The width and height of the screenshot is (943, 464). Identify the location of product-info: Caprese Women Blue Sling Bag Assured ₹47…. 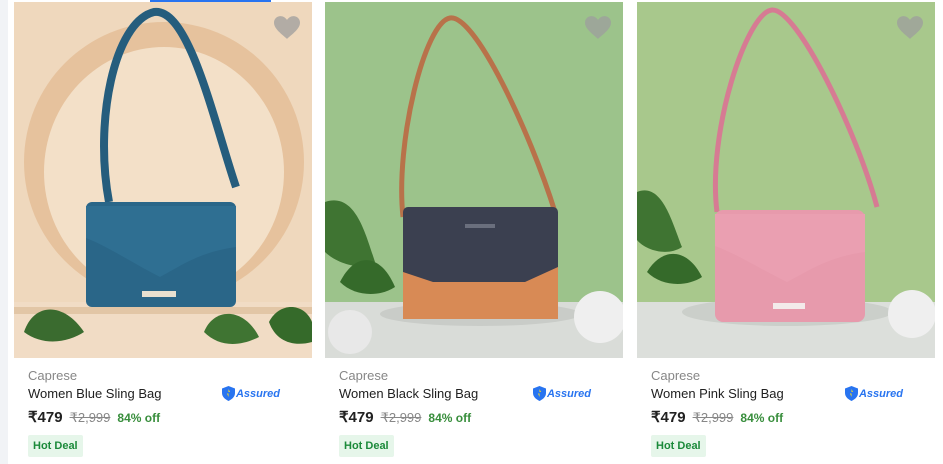
(165, 412).